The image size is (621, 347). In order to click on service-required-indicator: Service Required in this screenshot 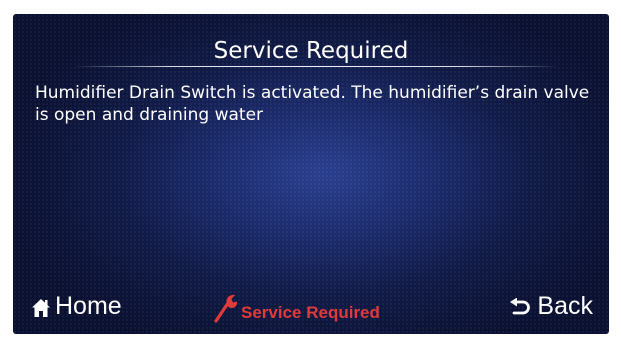, I will do `click(296, 308)`.